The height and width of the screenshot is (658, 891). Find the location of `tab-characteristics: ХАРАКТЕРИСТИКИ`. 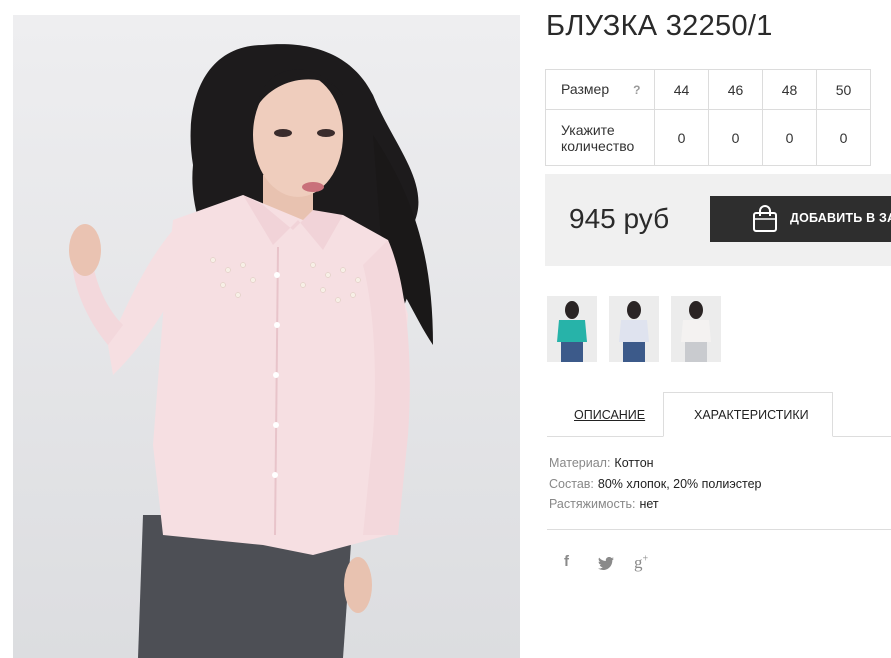

tab-characteristics: ХАРАКТЕРИСТИКИ is located at coordinates (748, 414).